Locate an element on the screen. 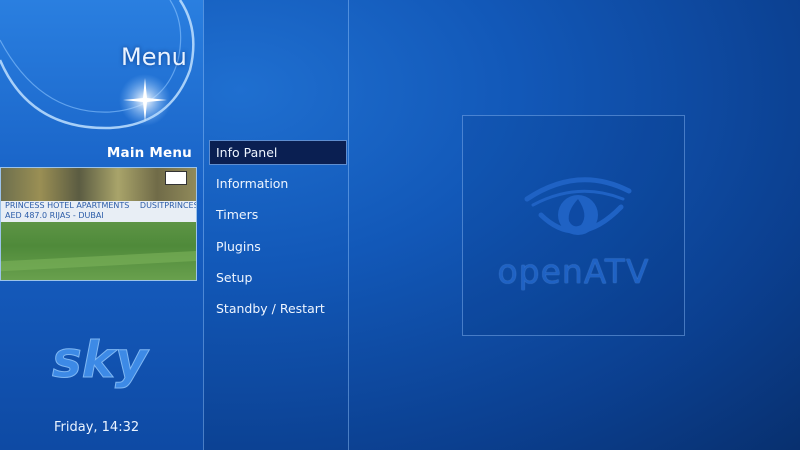  menu-item-info-panel: Info Panel is located at coordinates (278, 152).